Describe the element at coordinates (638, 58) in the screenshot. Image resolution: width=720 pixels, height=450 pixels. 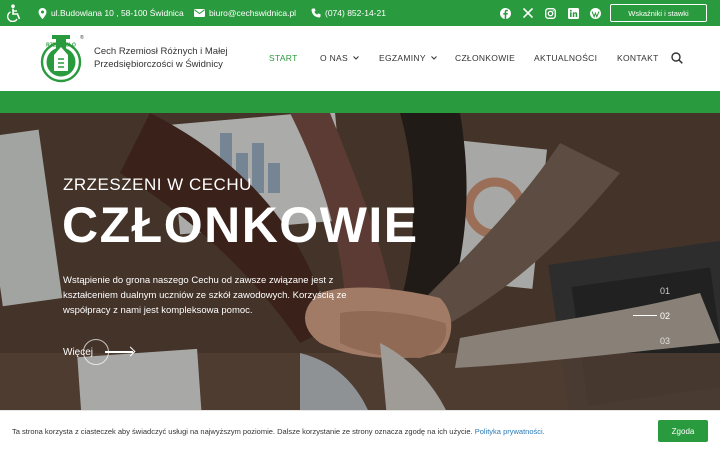
I see `nav-kontakt: KONTAKT` at that location.